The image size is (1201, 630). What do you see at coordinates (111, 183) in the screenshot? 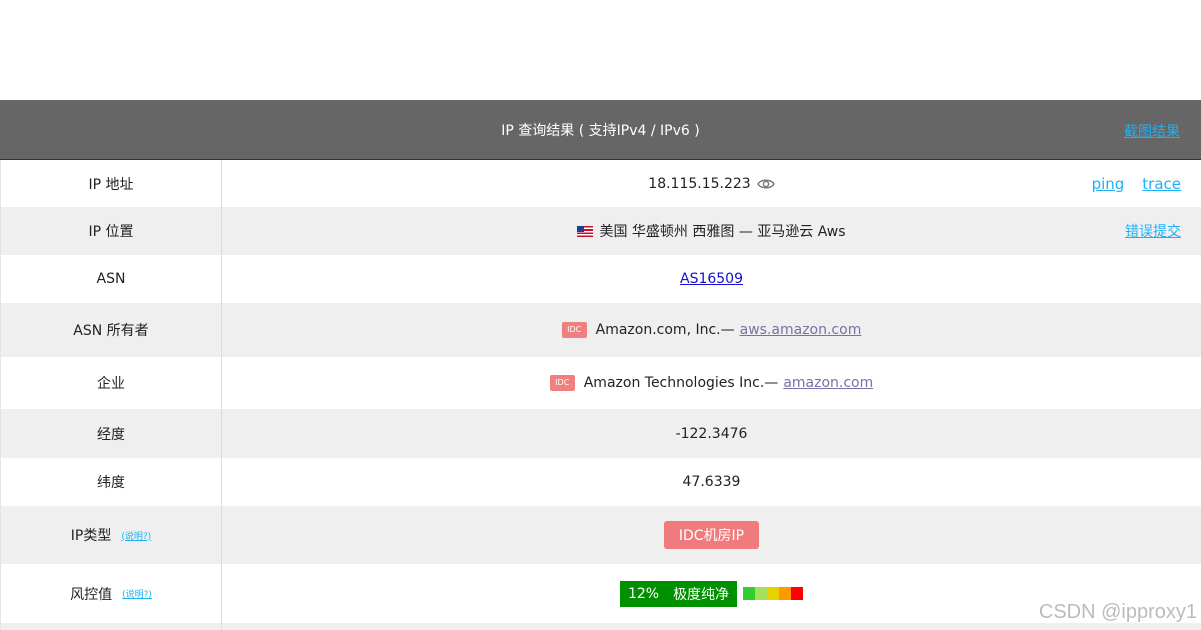
I see `label-ip-address: IP 地址` at bounding box center [111, 183].